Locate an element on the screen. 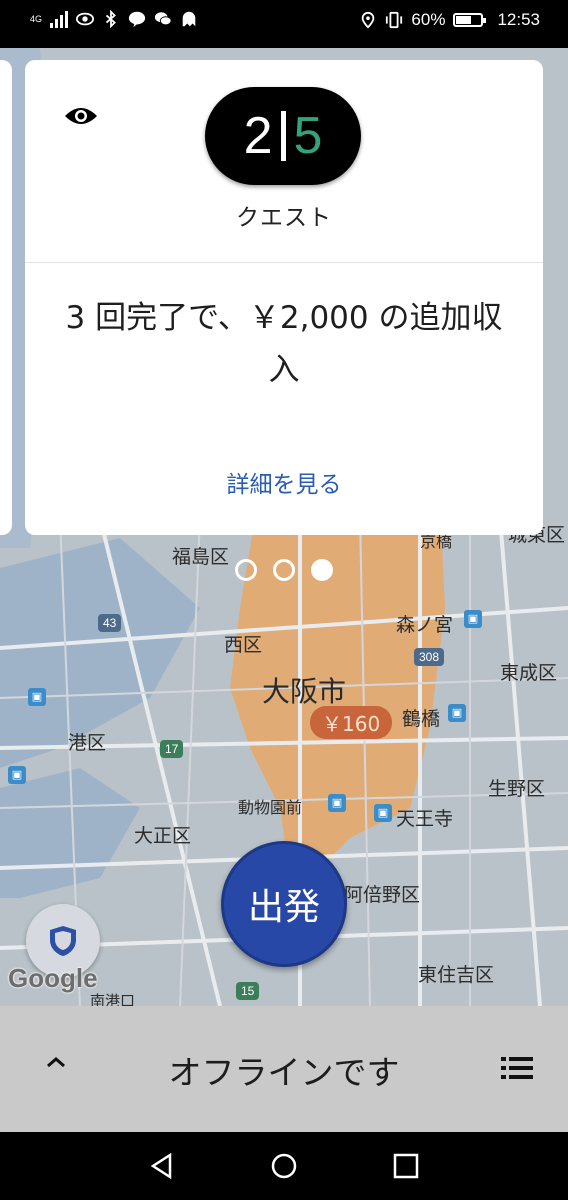  recents-icon is located at coordinates (406, 1166).